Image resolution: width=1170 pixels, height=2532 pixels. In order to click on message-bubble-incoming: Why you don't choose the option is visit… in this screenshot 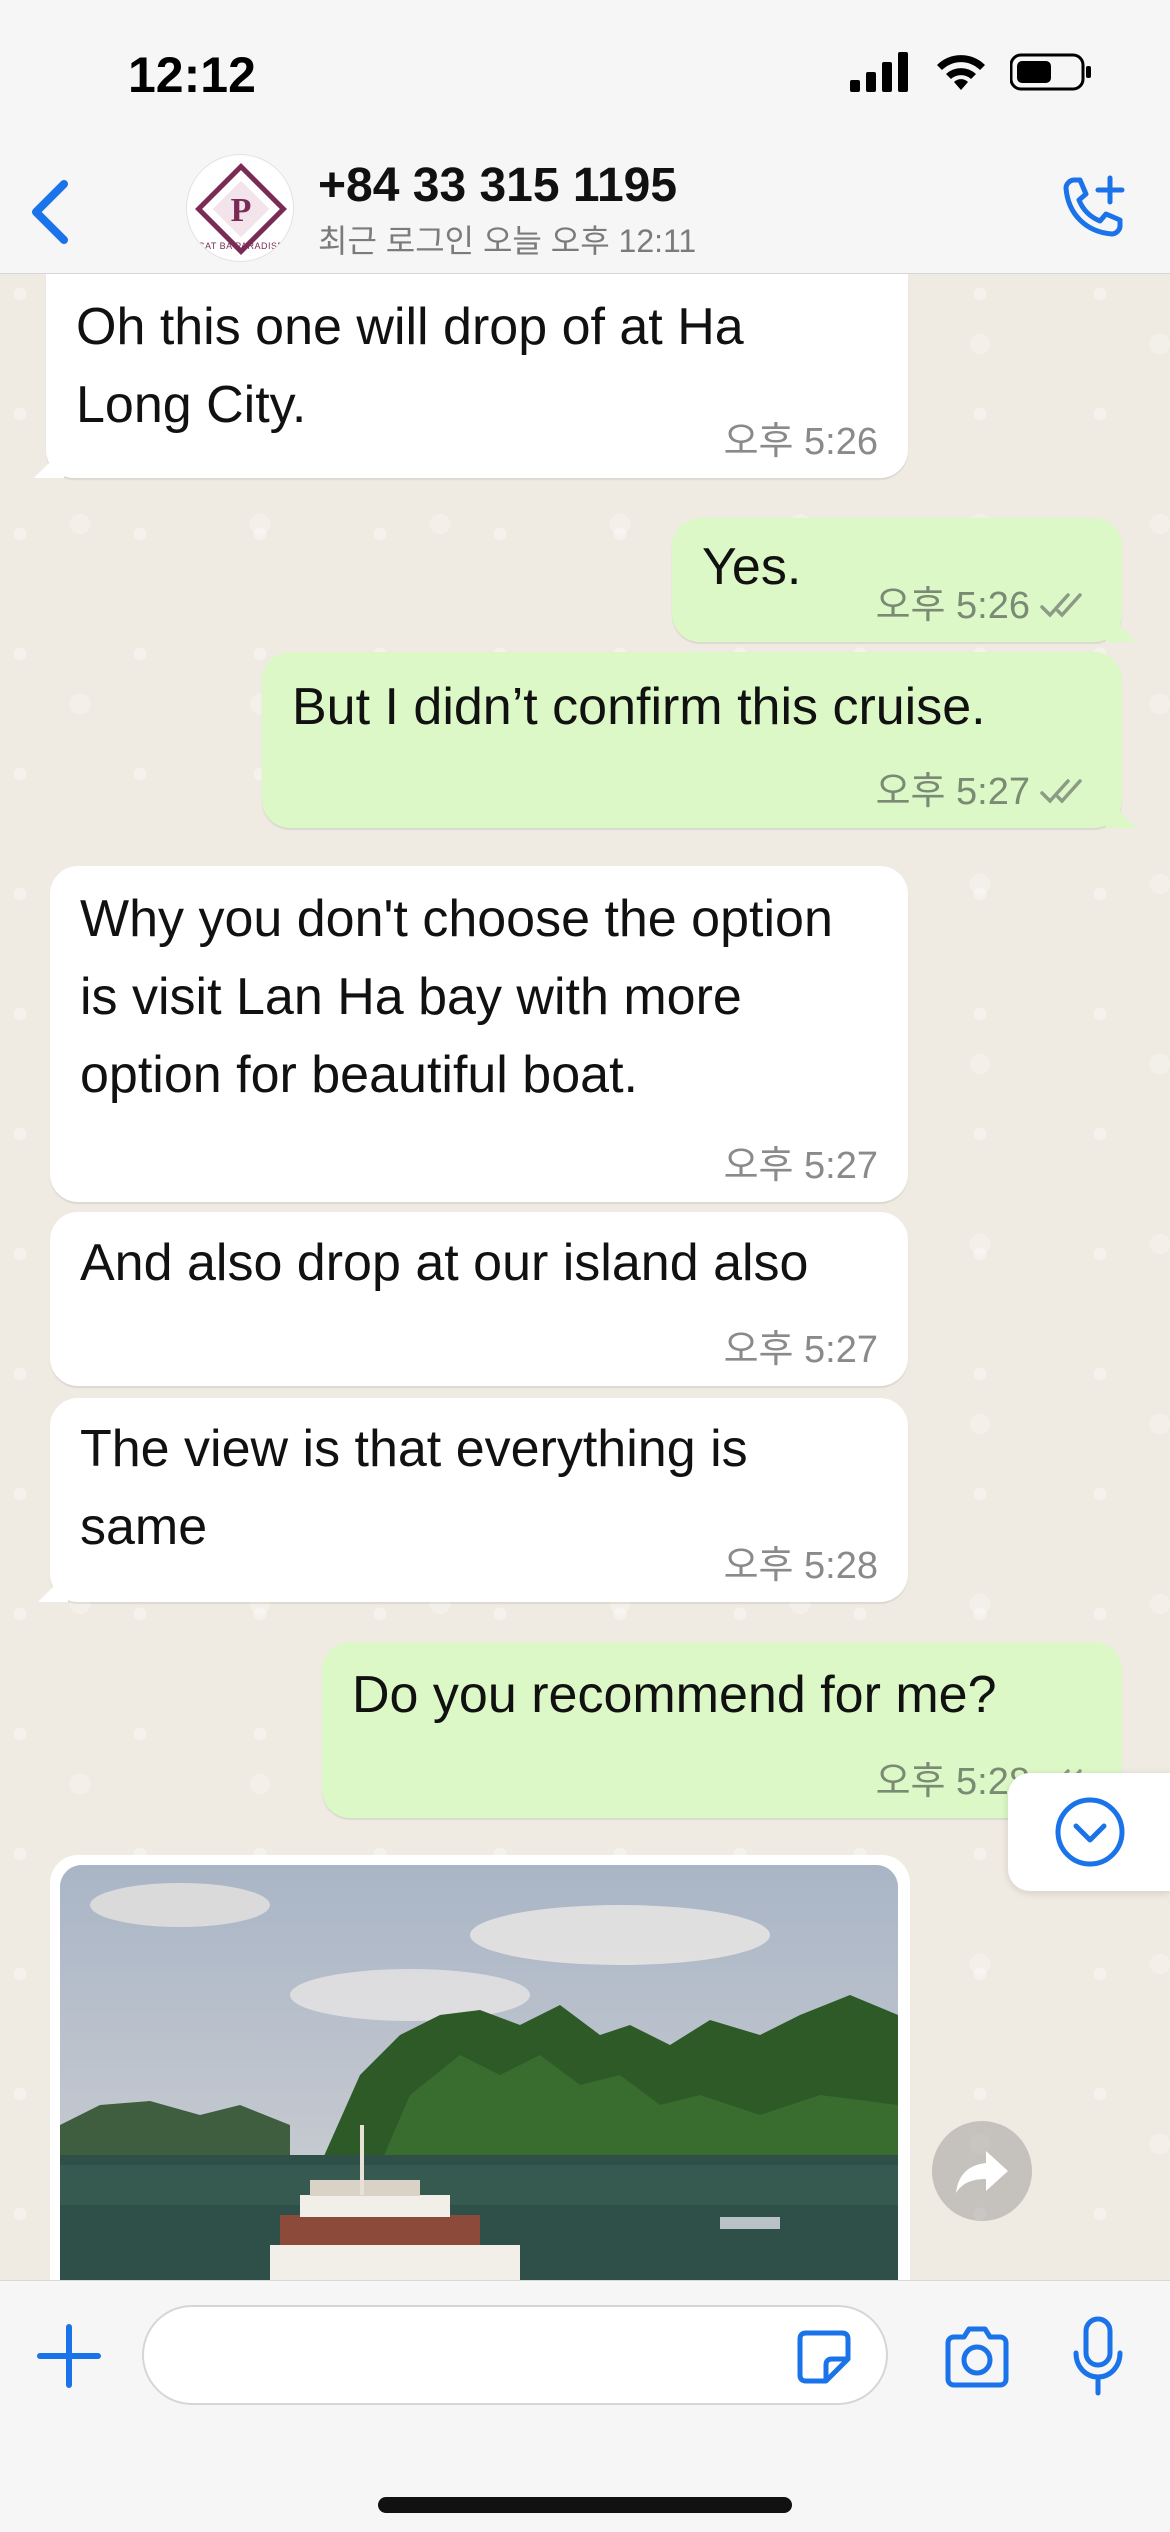, I will do `click(479, 1034)`.